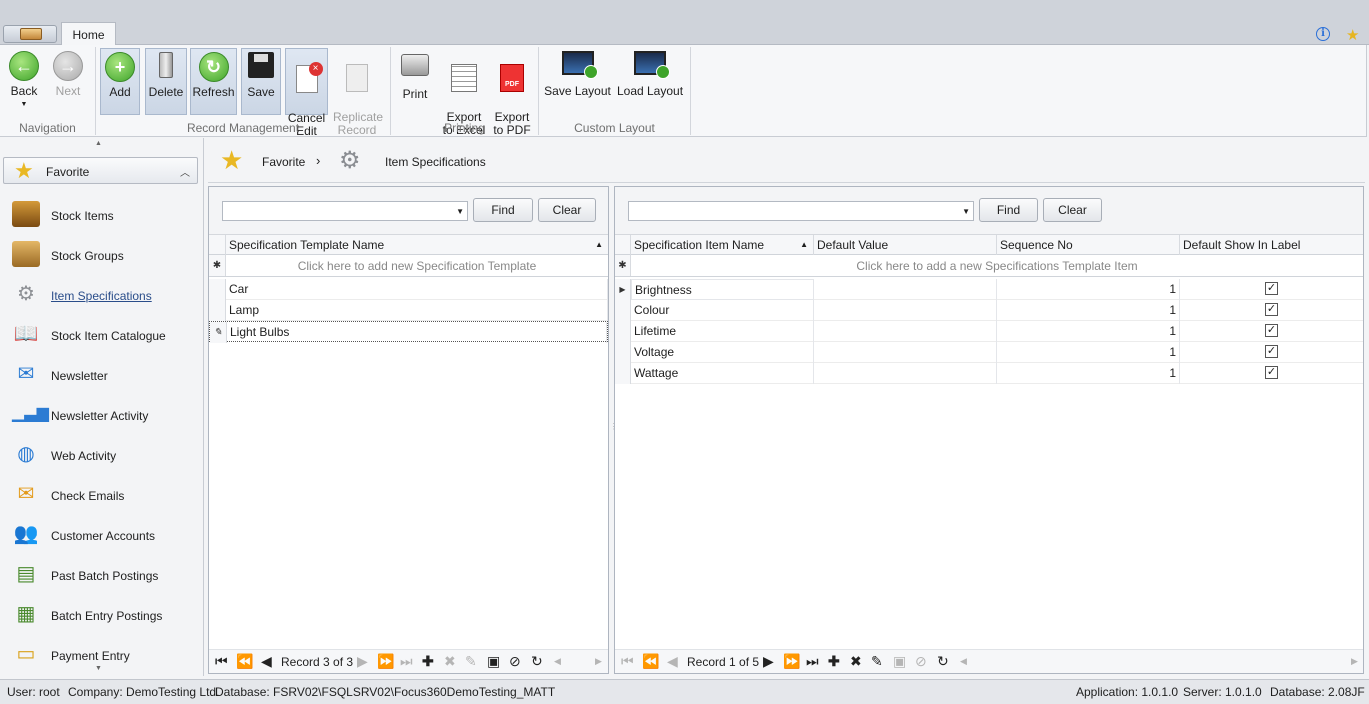 This screenshot has height=704, width=1369. I want to click on sidebar-item-payment-entry: ▭ Payment Entry, so click(105, 653).